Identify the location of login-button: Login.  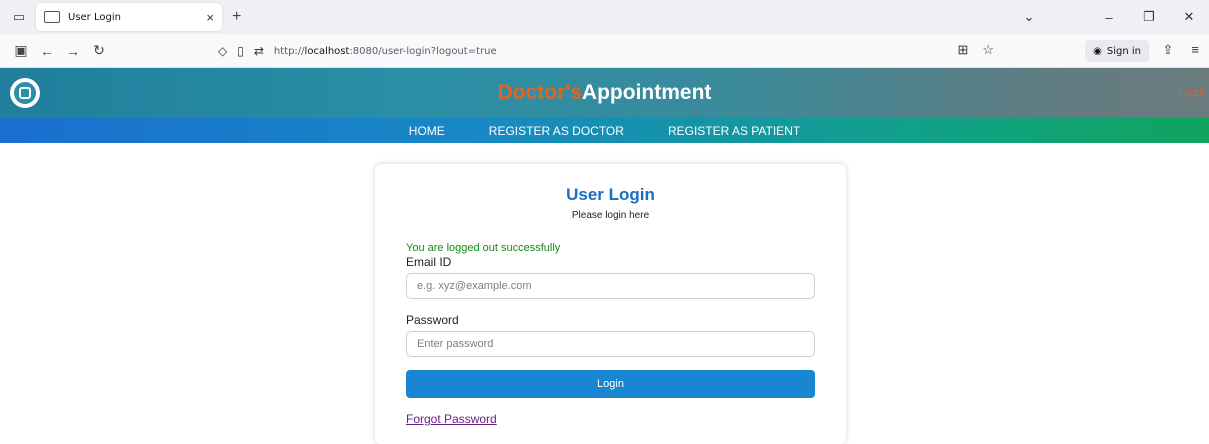
(610, 384).